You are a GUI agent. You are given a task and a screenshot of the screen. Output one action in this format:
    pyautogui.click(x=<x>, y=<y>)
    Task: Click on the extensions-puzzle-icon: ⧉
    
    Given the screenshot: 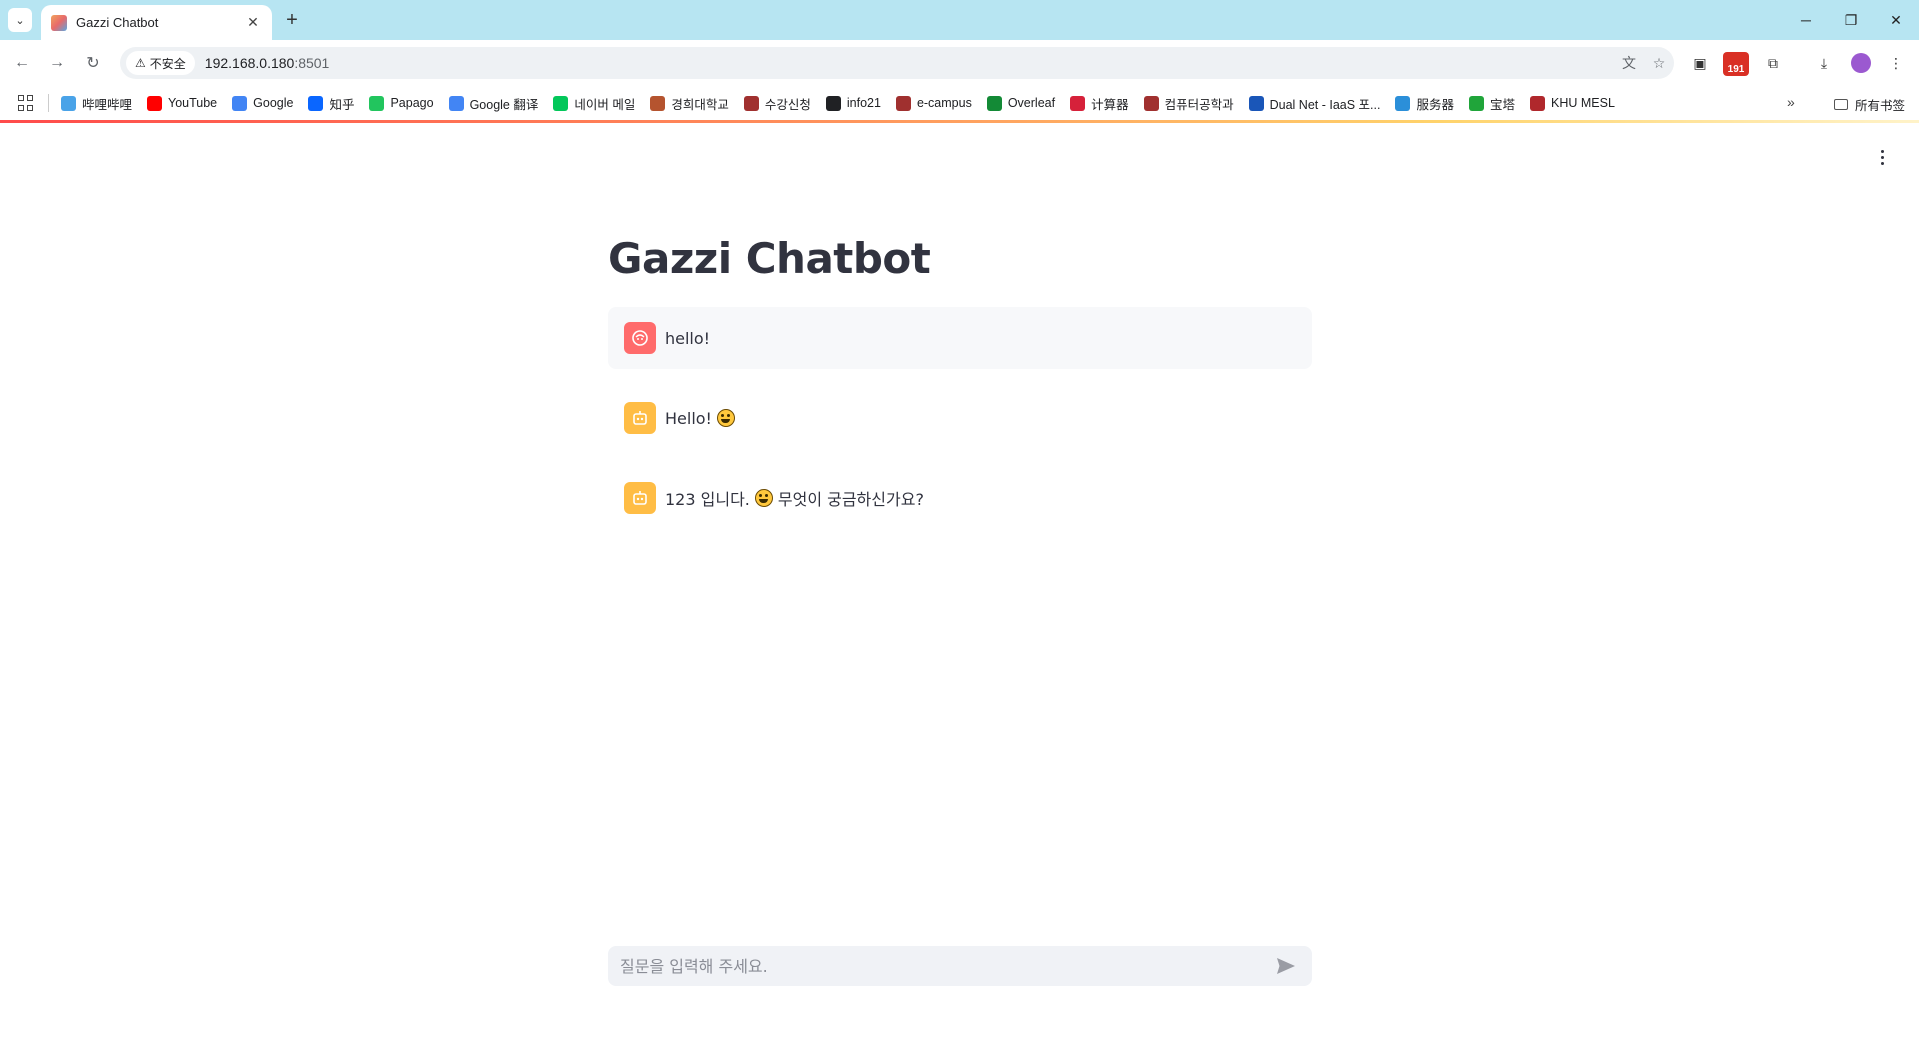 What is the action you would take?
    pyautogui.click(x=1773, y=63)
    